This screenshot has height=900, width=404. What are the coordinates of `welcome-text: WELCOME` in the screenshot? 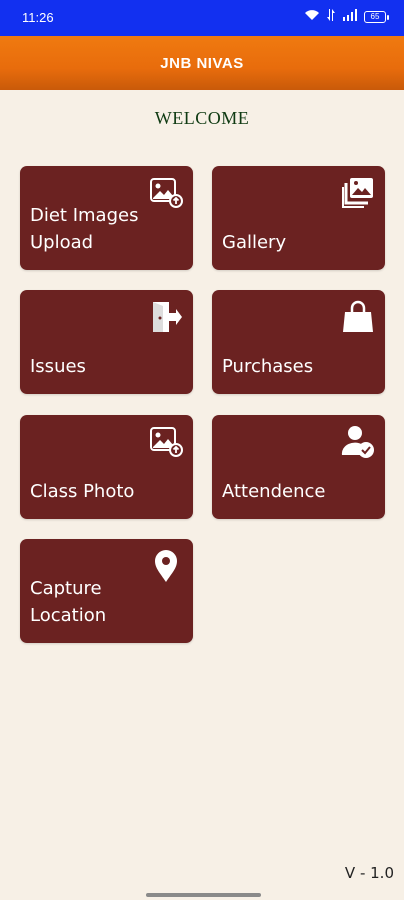 It's located at (202, 118).